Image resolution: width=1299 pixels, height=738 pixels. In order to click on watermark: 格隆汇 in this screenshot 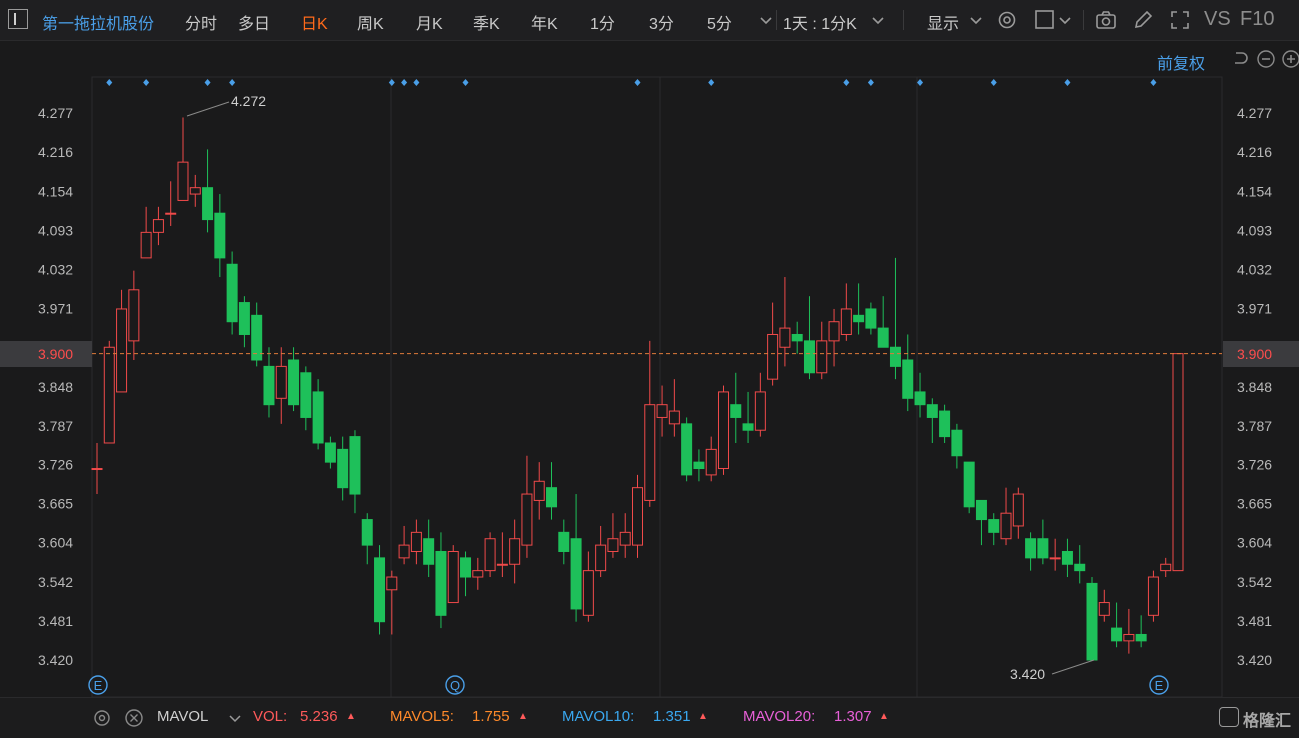, I will do `click(1267, 721)`.